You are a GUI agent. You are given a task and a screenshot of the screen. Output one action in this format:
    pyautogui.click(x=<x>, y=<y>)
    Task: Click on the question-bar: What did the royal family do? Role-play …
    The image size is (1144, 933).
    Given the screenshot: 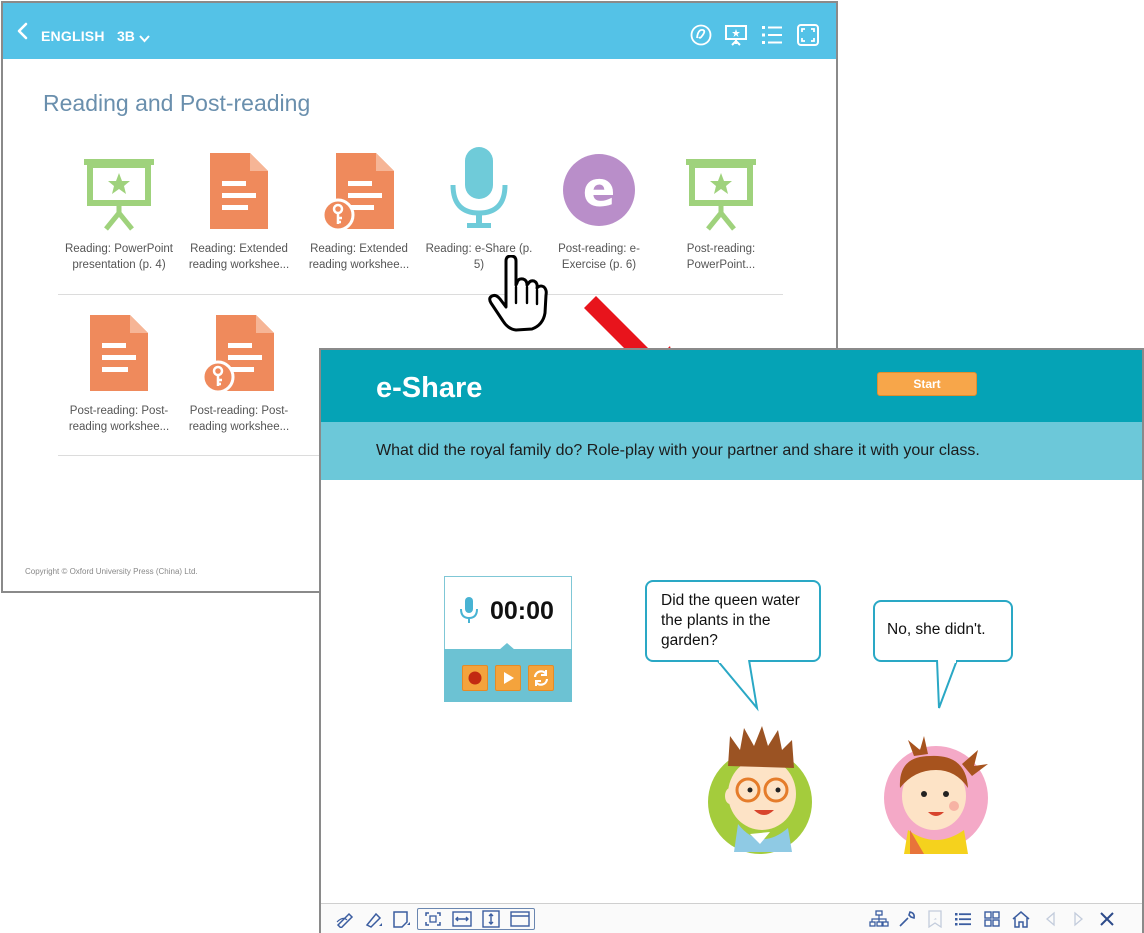 What is the action you would take?
    pyautogui.click(x=731, y=451)
    